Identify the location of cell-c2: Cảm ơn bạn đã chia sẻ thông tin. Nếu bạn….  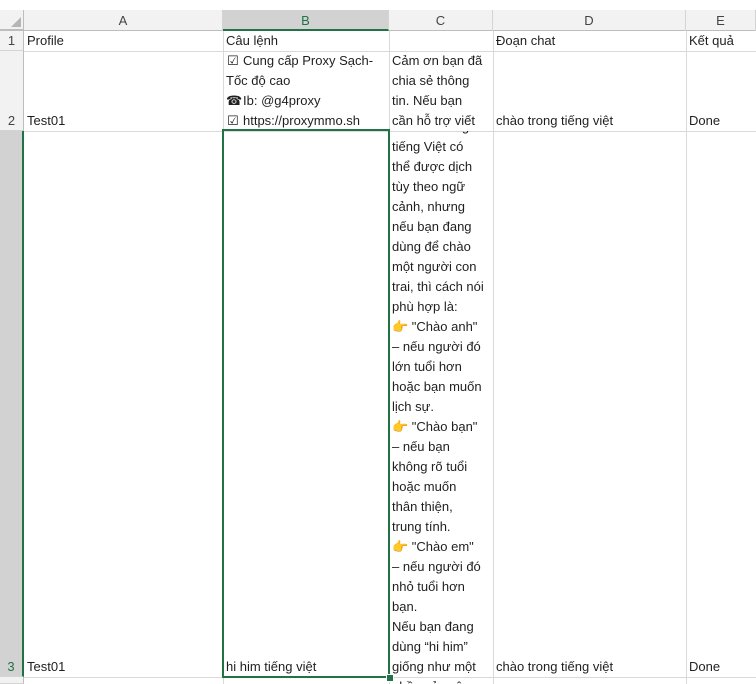
(441, 91).